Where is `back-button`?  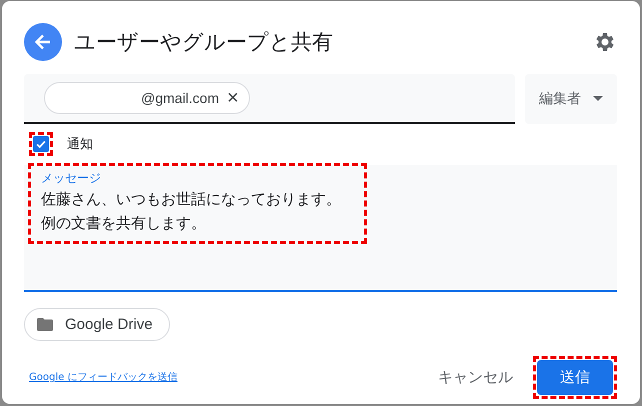 back-button is located at coordinates (43, 42).